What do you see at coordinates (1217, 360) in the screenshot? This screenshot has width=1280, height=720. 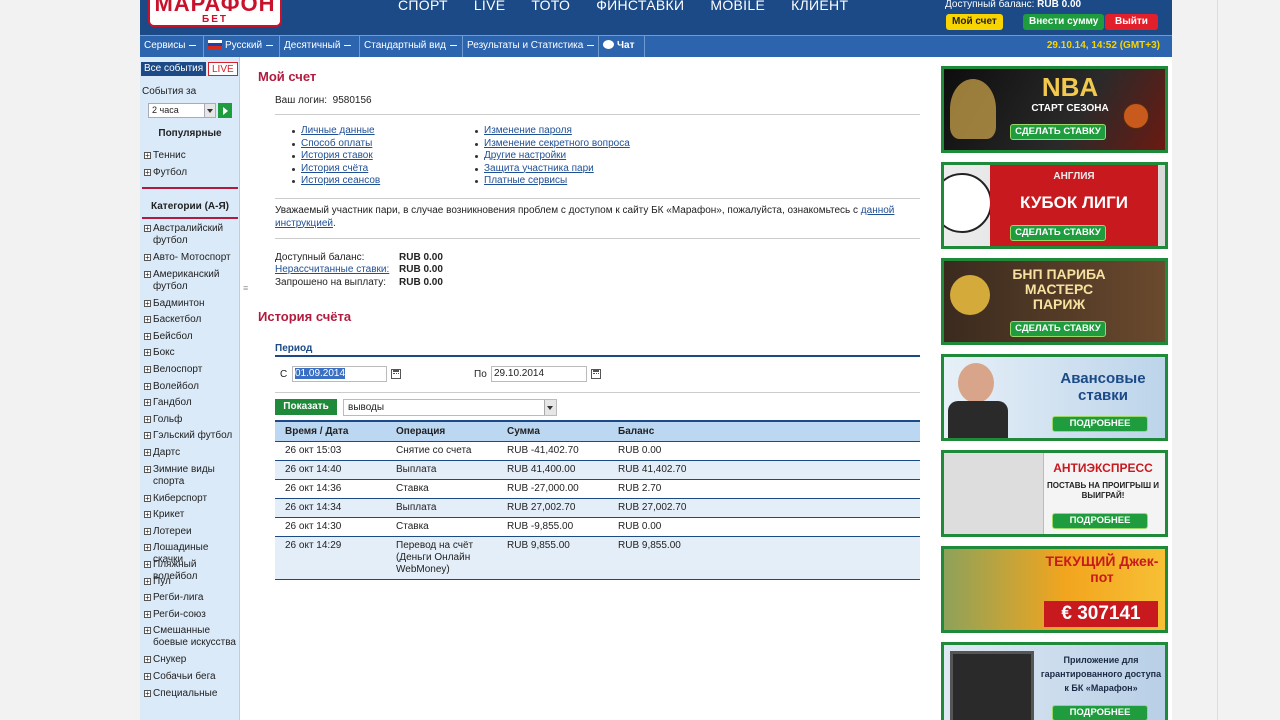 I see `scrollbar-track` at bounding box center [1217, 360].